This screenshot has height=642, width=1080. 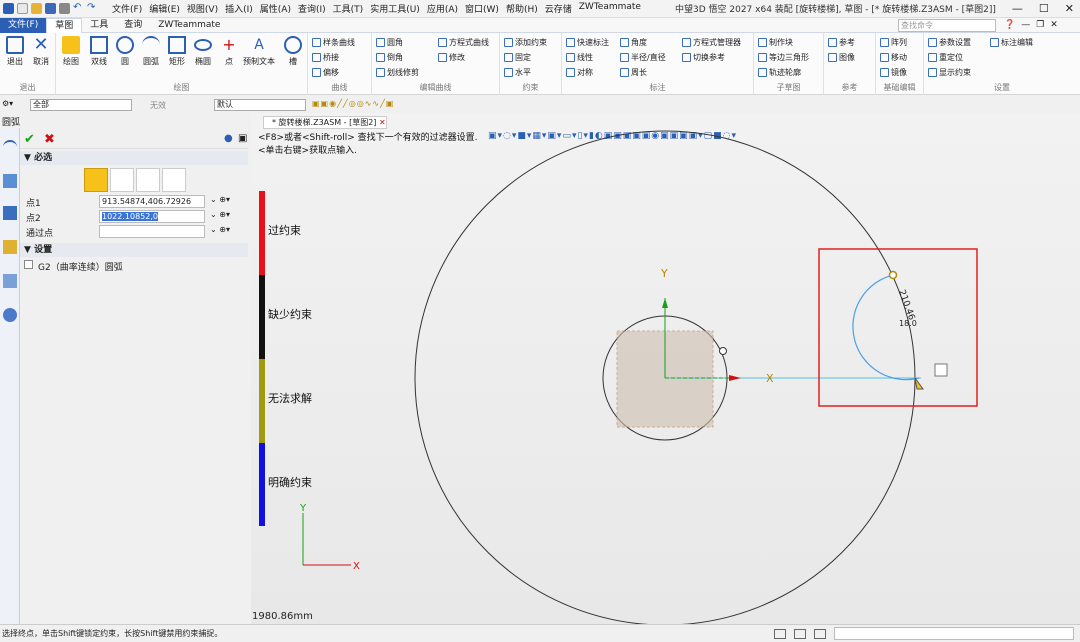 I want to click on point2-options-icon: ⌄ ⊕▾, so click(x=220, y=214).